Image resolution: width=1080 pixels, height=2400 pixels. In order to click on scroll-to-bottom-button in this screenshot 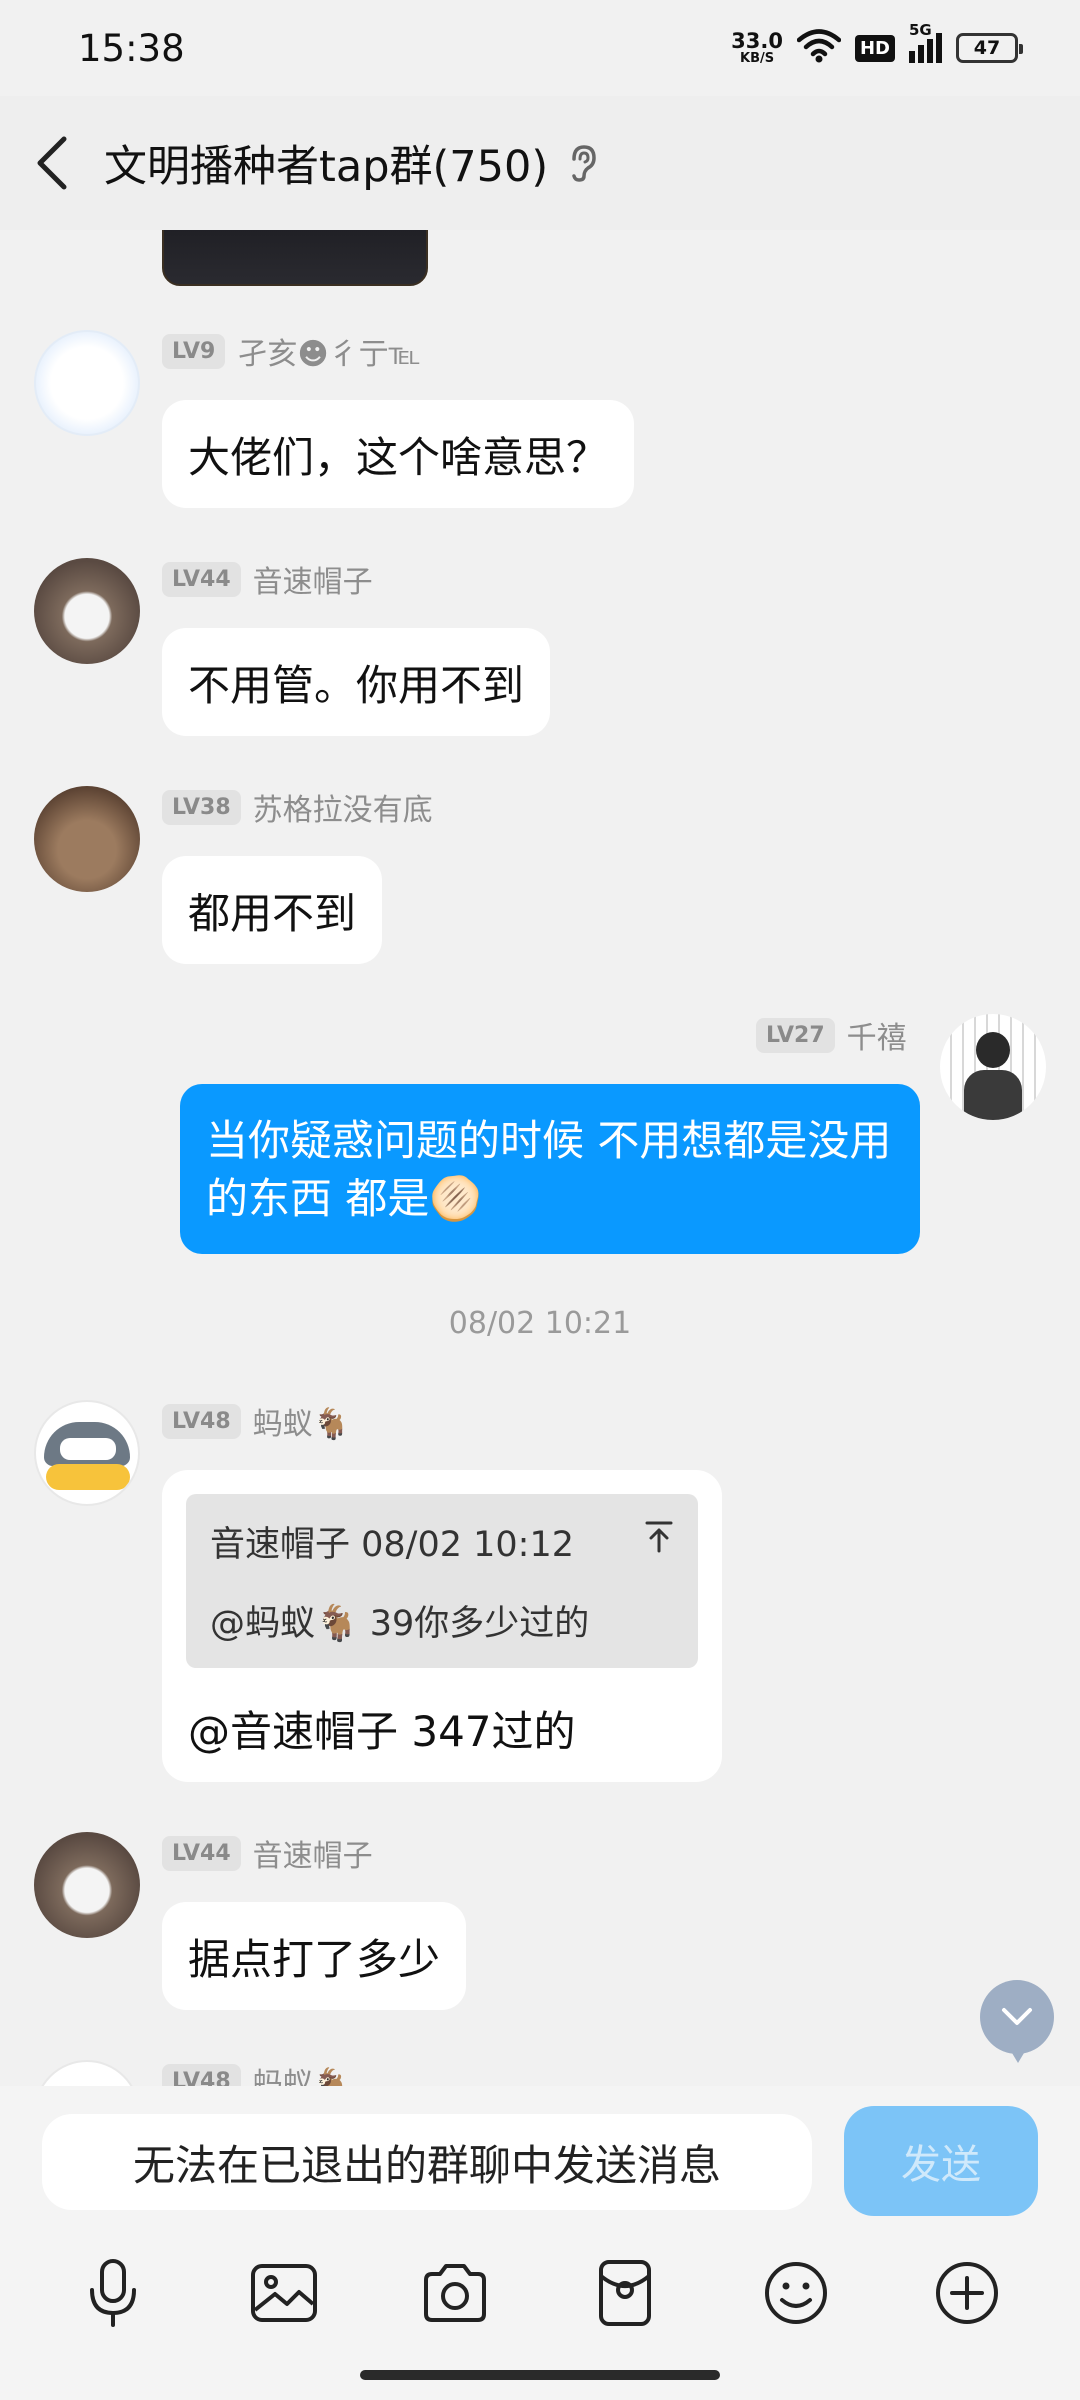, I will do `click(1017, 2021)`.